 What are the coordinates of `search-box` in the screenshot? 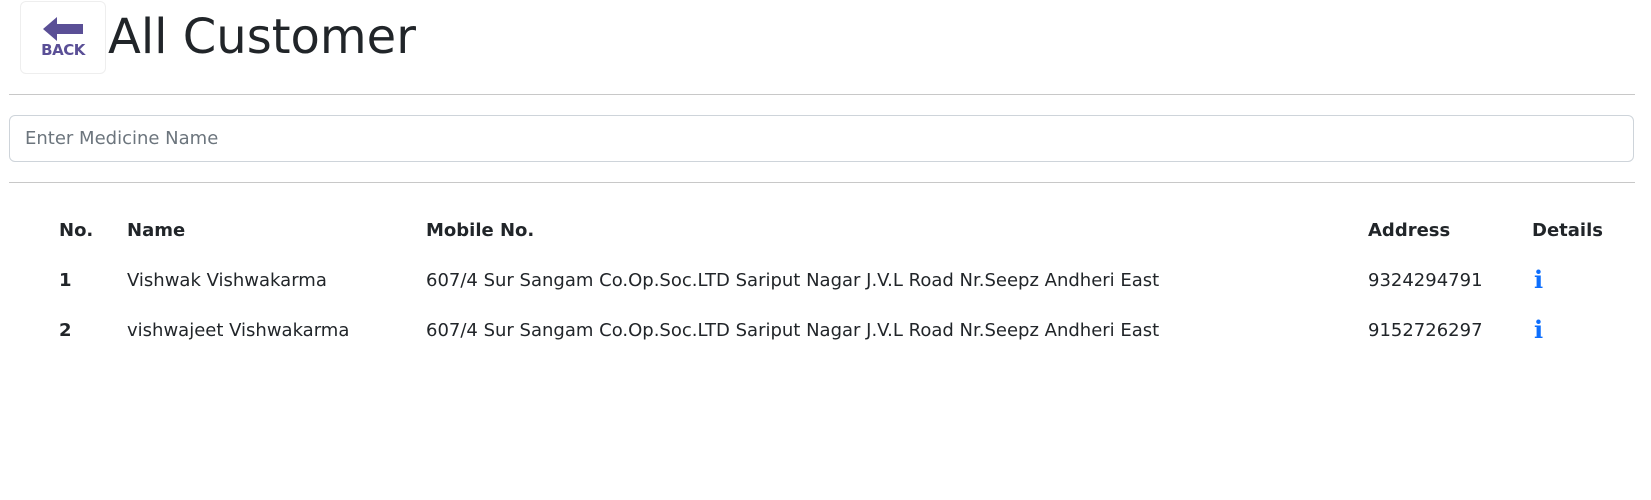 It's located at (821, 138).